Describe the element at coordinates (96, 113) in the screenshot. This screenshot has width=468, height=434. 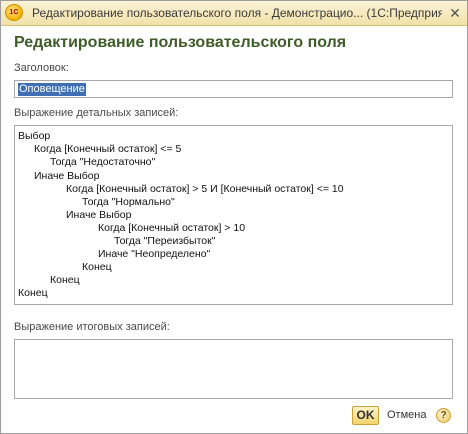
I see `detail-expression-label: Выражение детальных записей:` at that location.